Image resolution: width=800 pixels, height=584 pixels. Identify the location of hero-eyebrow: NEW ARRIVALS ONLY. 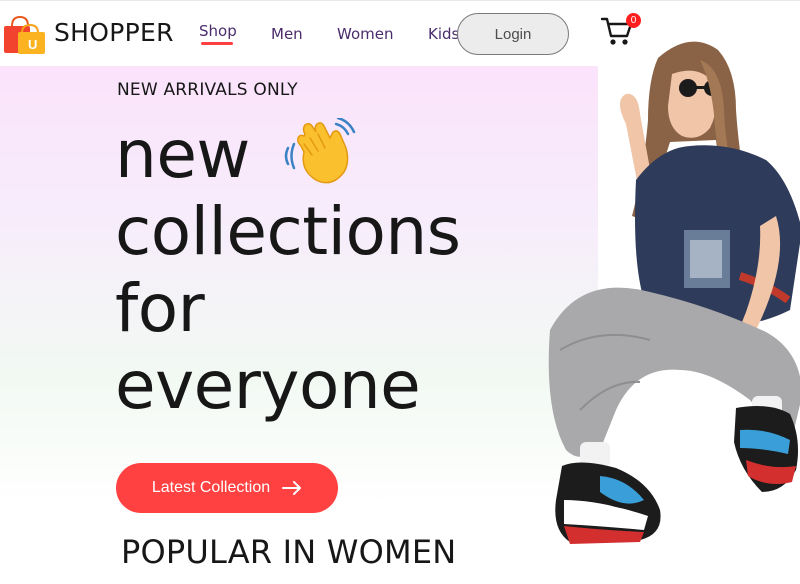
(207, 90).